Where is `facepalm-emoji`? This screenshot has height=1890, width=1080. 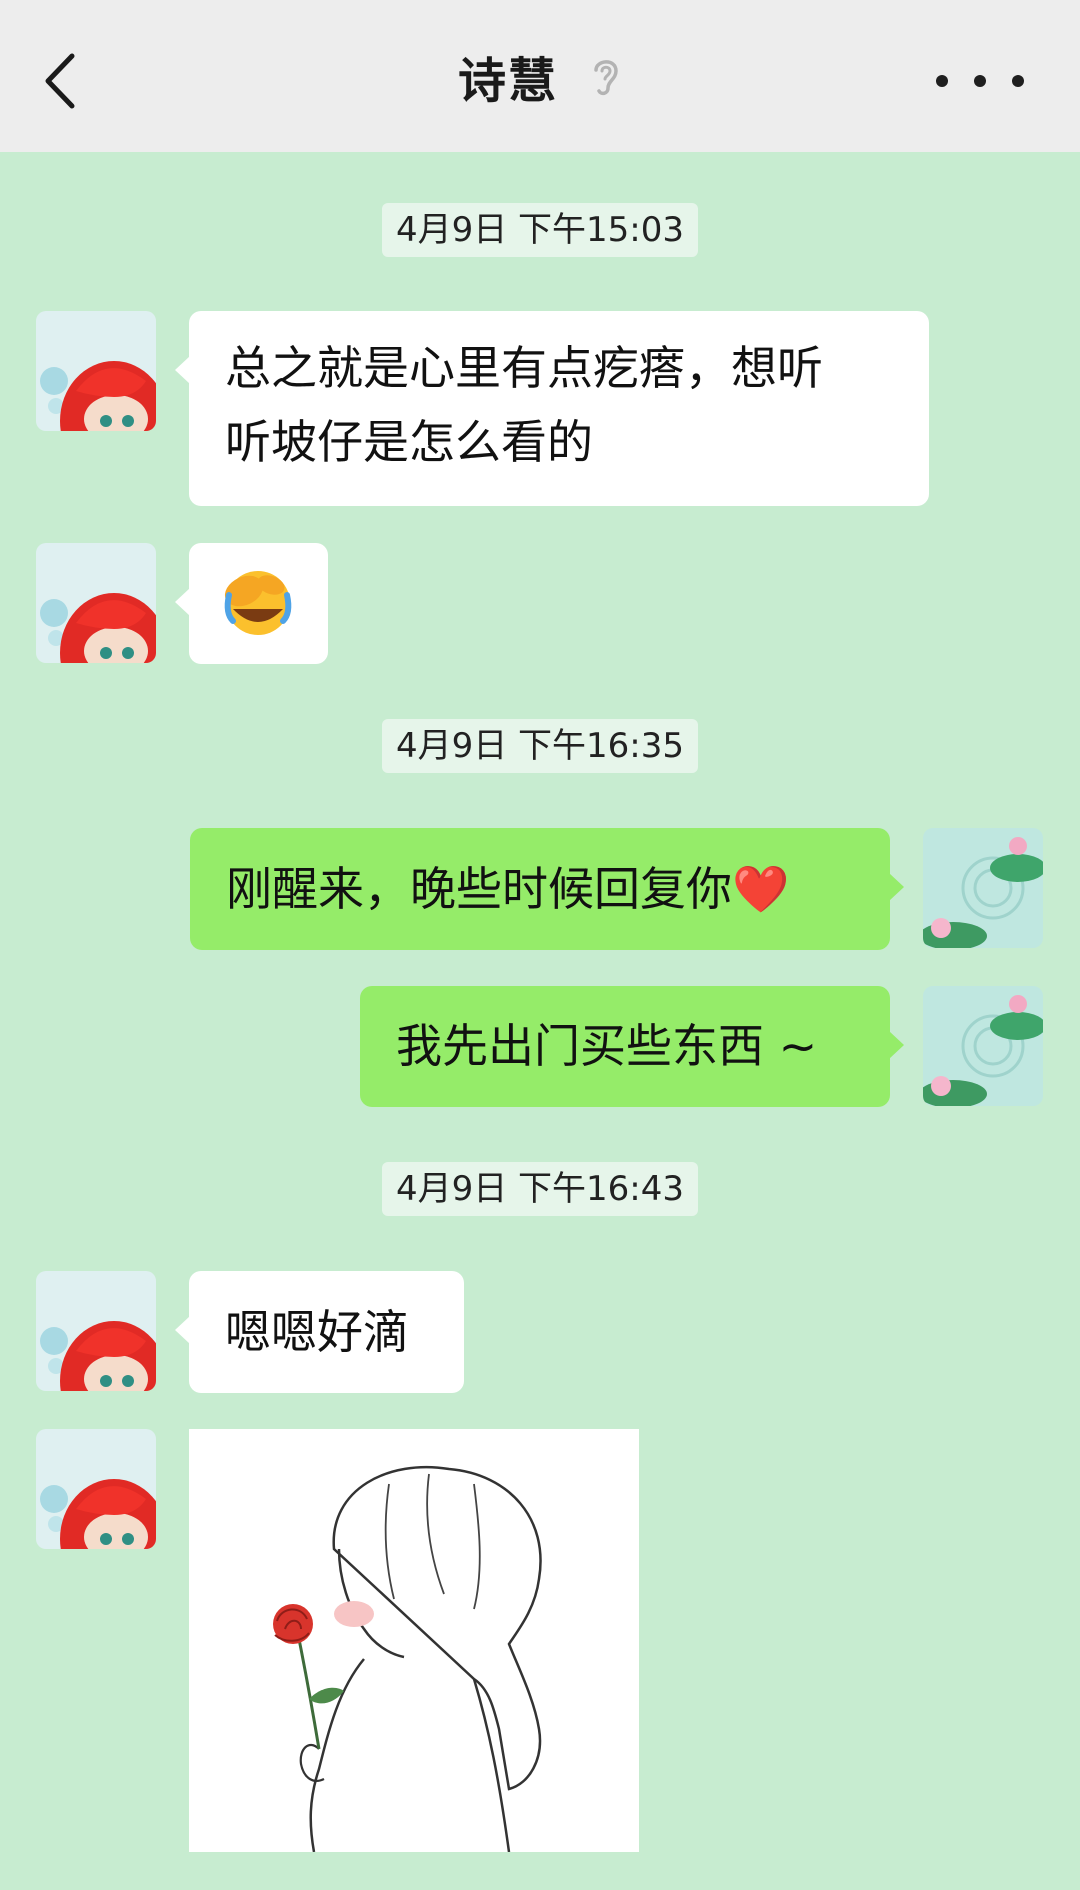 facepalm-emoji is located at coordinates (258, 603).